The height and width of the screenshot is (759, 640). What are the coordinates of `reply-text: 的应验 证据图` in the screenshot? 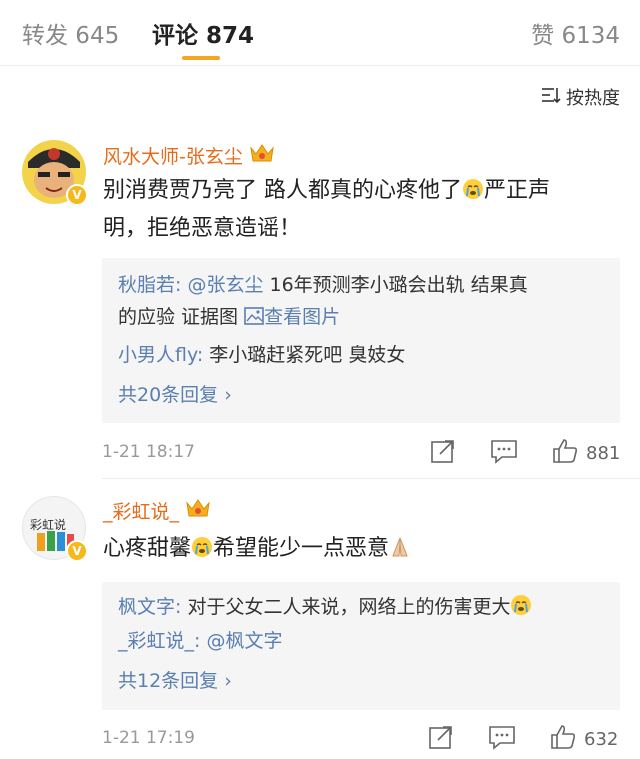 It's located at (181, 317).